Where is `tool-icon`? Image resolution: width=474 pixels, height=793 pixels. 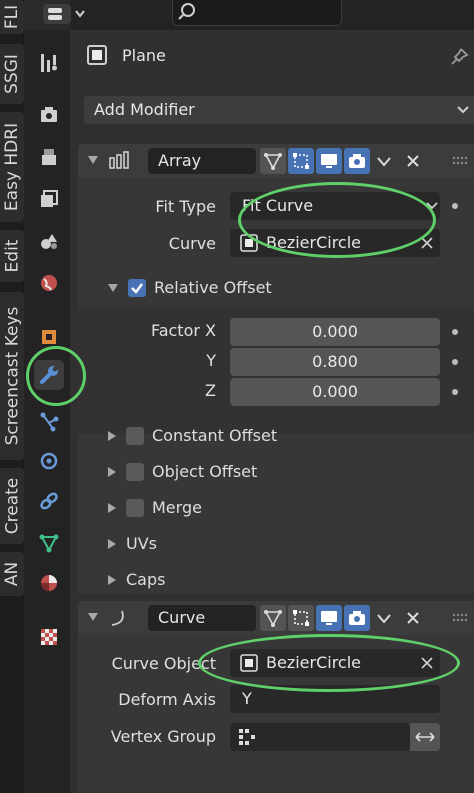
tool-icon is located at coordinates (49, 63).